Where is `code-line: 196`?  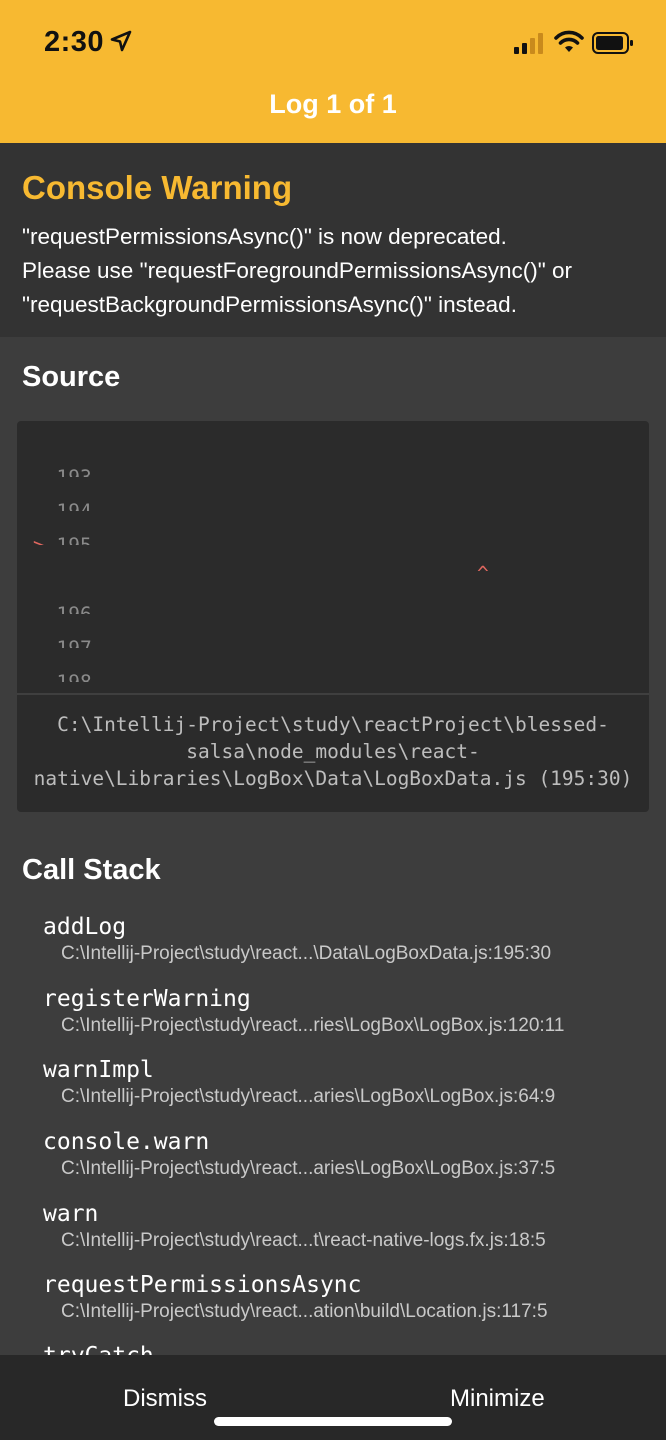 code-line: 196 is located at coordinates (333, 597).